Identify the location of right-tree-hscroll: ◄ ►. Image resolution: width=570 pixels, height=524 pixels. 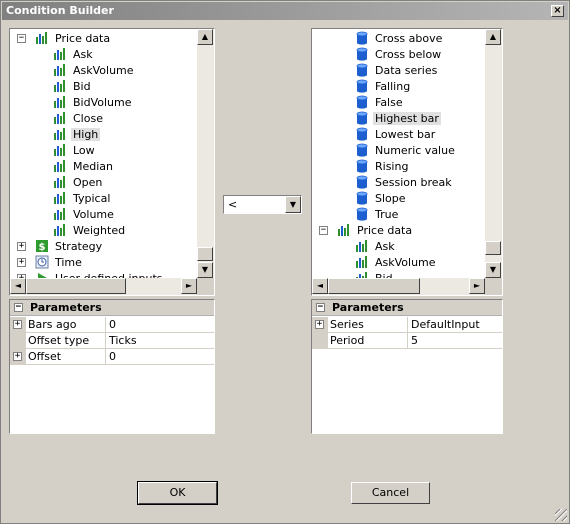
(398, 286).